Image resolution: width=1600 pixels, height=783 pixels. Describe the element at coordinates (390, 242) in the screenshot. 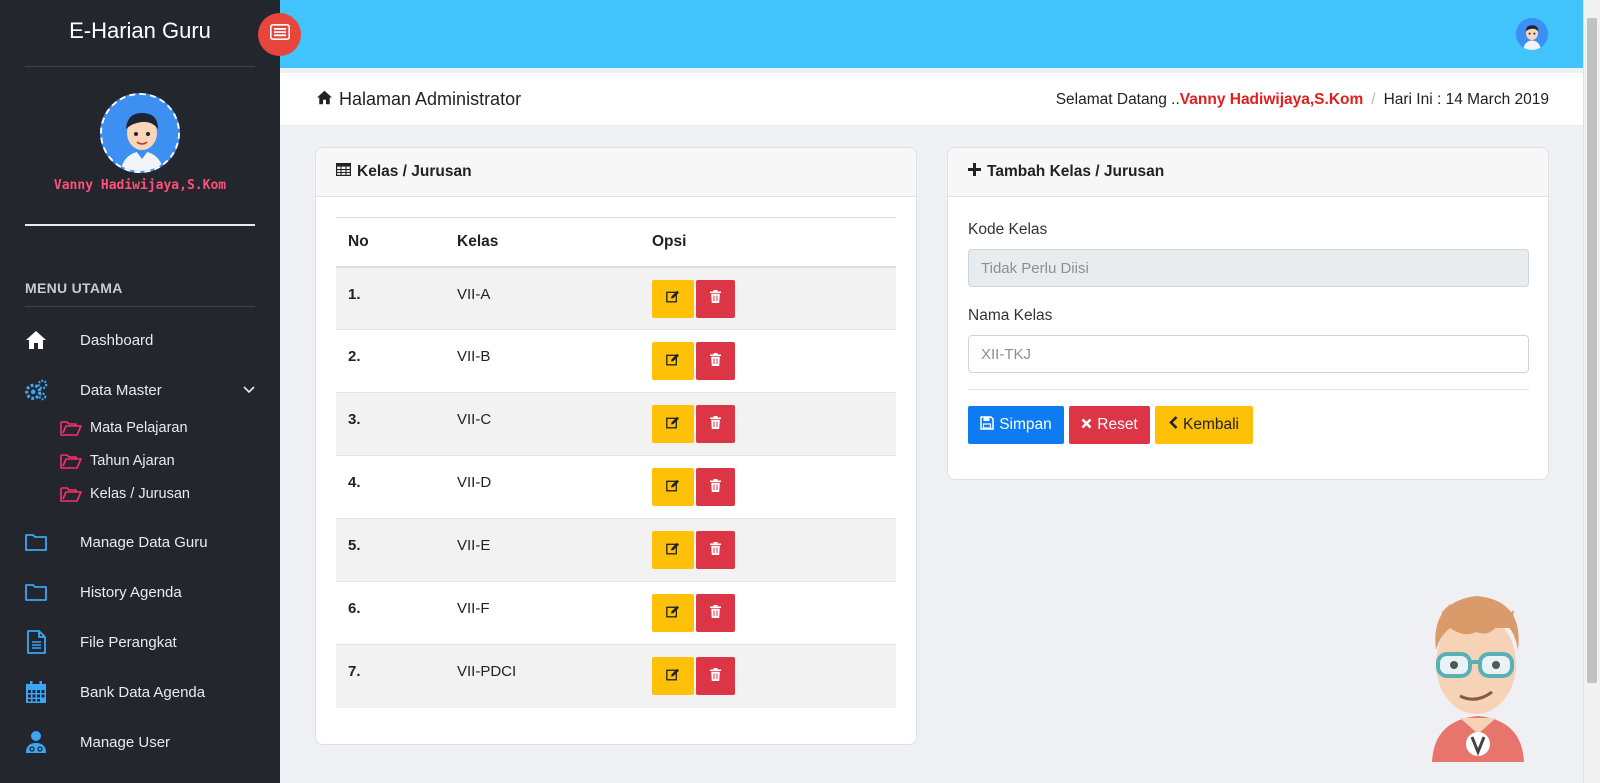

I see `column-header: No` at that location.